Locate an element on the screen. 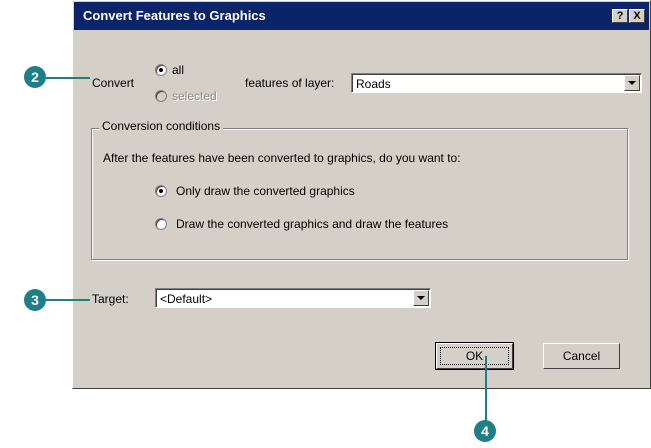  callout-step-2: 2 is located at coordinates (35, 77).